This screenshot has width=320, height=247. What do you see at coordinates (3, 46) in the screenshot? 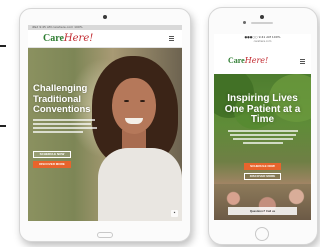
I see `edge-mark-top` at bounding box center [3, 46].